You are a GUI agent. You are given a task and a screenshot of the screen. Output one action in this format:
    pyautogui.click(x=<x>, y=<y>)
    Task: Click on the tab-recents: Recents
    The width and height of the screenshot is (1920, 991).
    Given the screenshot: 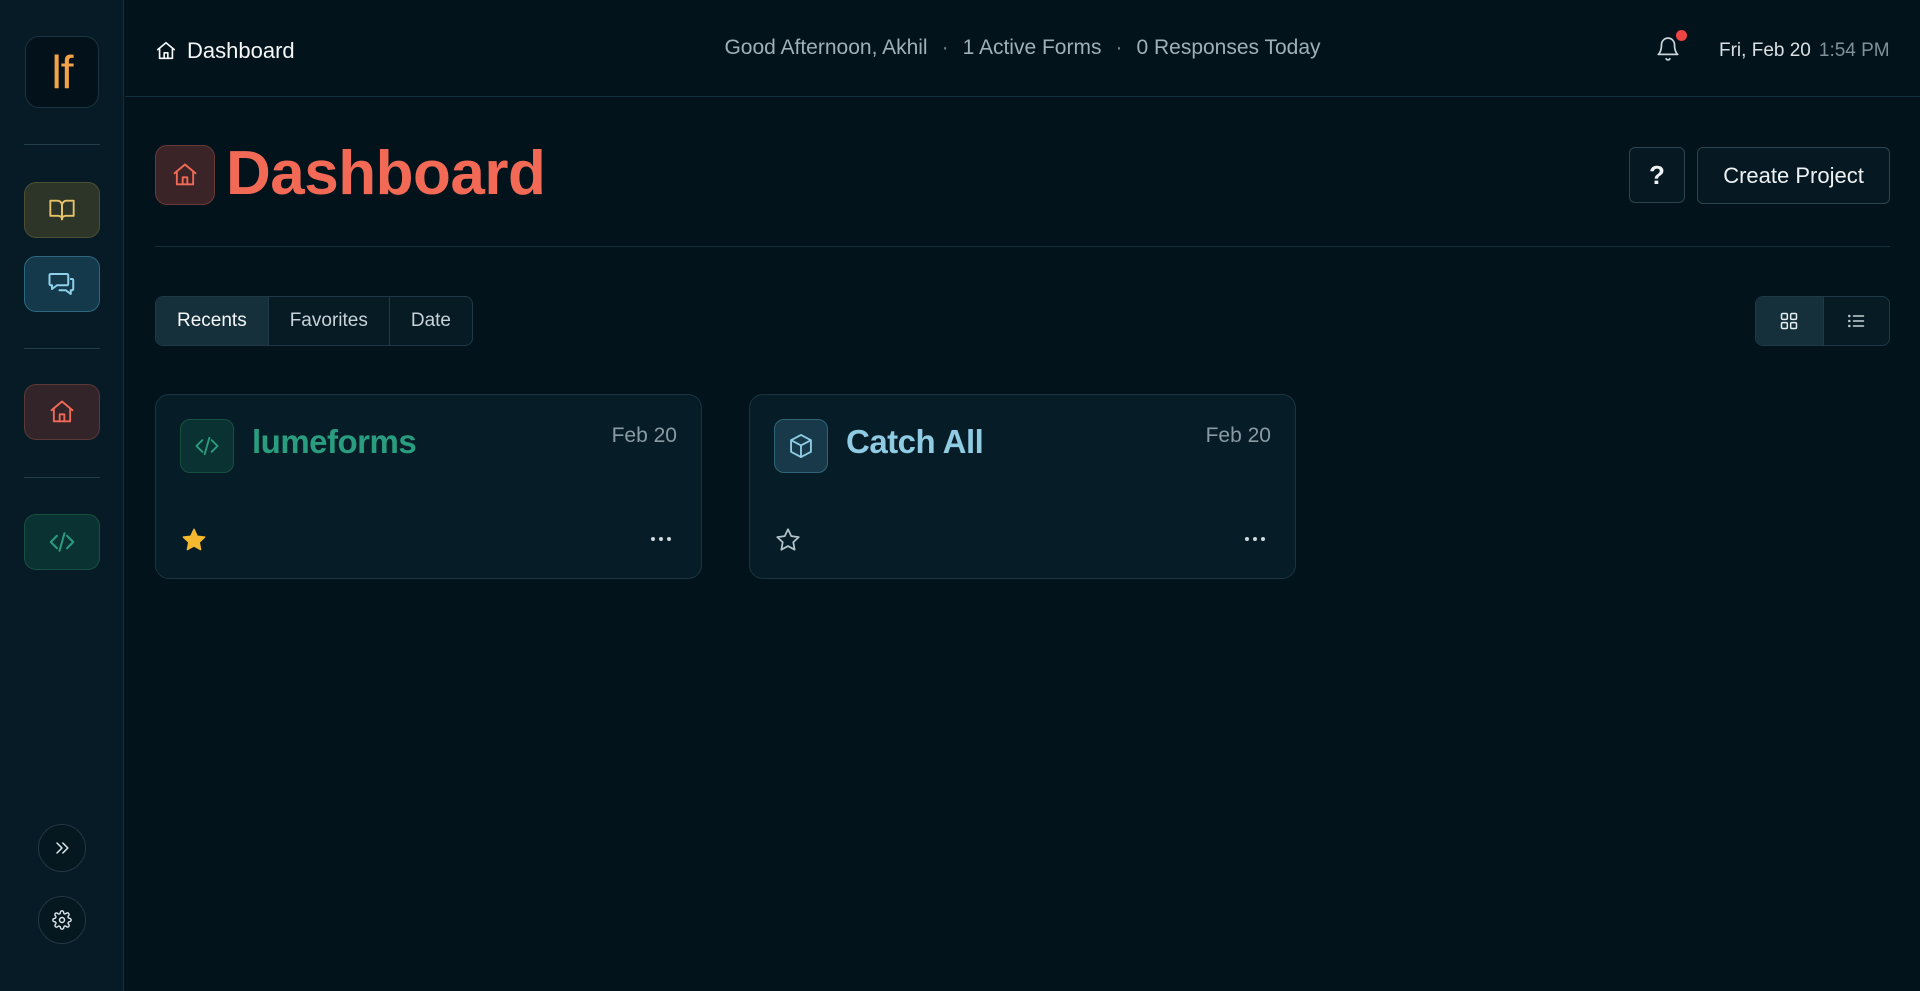 What is the action you would take?
    pyautogui.click(x=212, y=321)
    